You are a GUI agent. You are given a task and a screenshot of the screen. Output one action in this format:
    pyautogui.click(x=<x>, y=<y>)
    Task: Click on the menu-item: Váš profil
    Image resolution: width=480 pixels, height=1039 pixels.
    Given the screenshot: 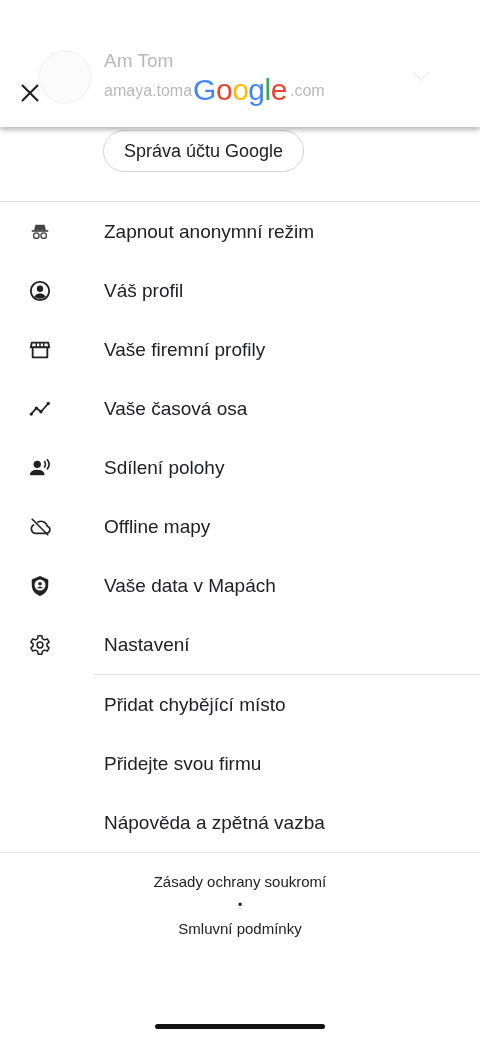 What is the action you would take?
    pyautogui.click(x=144, y=290)
    